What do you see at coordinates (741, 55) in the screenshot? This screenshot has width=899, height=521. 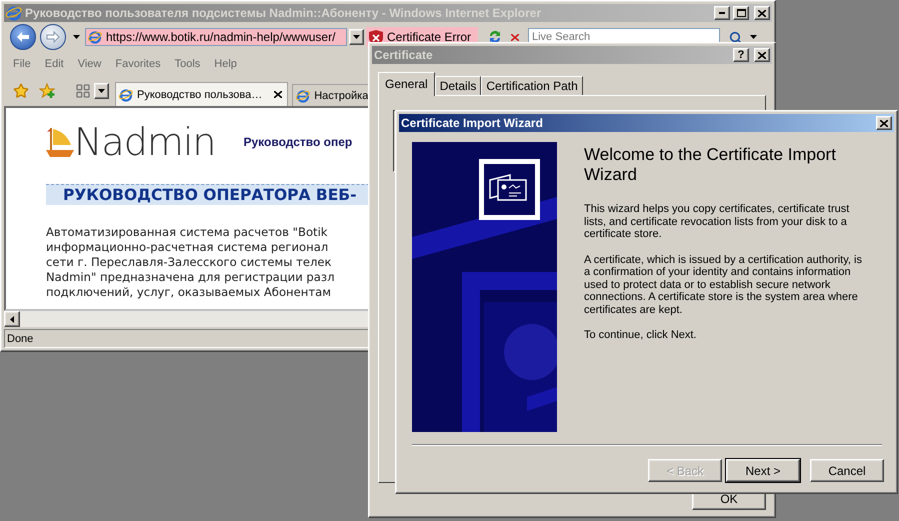 I see `help-button: ?` at bounding box center [741, 55].